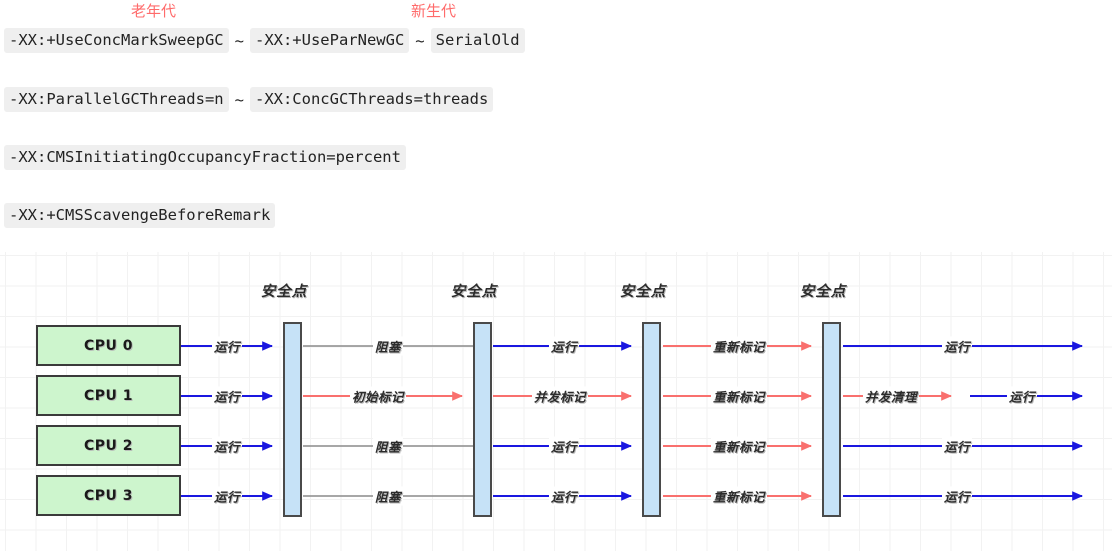 Image resolution: width=1112 pixels, height=551 pixels. I want to click on jvm-option-code: -XX:ConcGCThreads=threads, so click(371, 99).